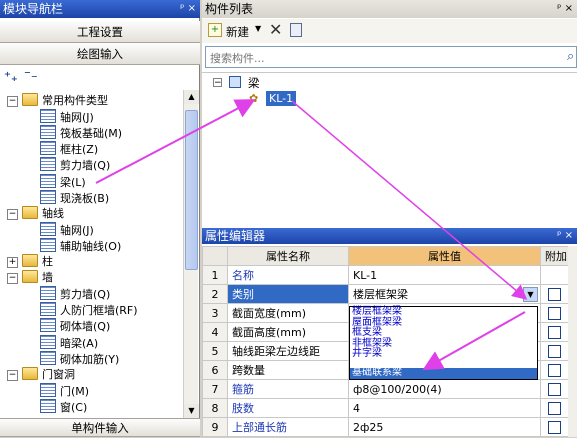 This screenshot has width=577, height=438. Describe the element at coordinates (288, 256) in the screenshot. I see `header-prop-name: 属性名称` at that location.